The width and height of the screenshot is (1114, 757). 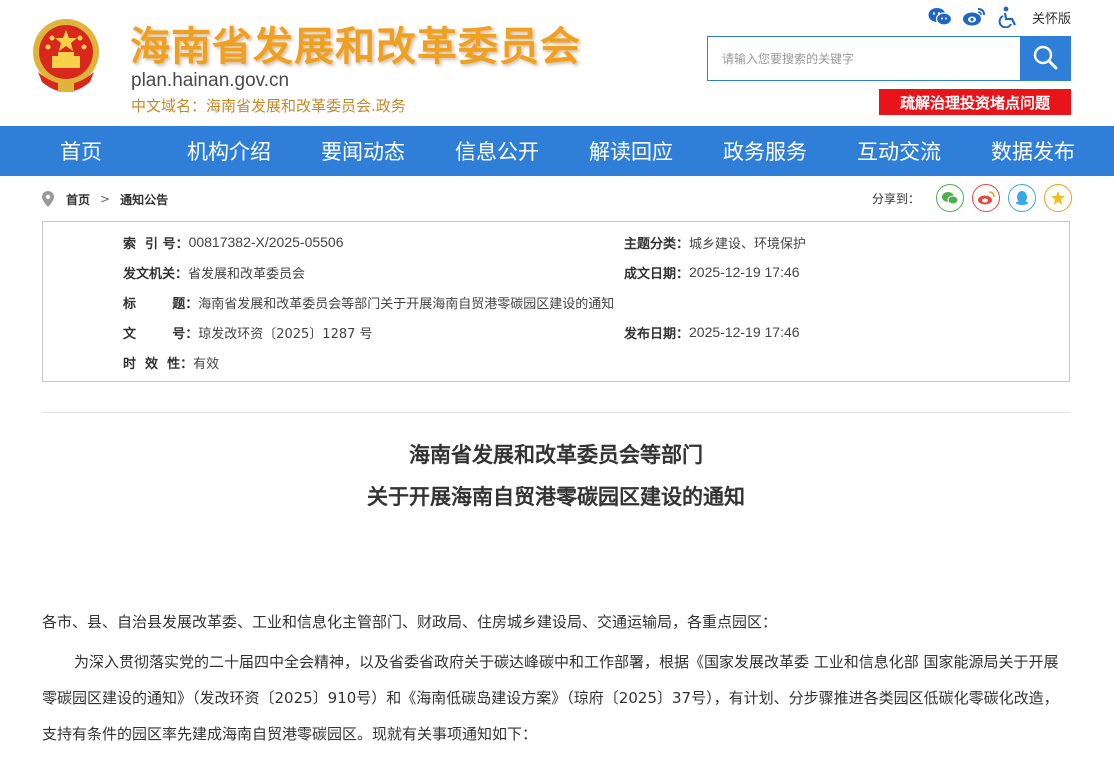 I want to click on breadcrumb: 首页 > 通知公告 分享到：, so click(x=557, y=199).